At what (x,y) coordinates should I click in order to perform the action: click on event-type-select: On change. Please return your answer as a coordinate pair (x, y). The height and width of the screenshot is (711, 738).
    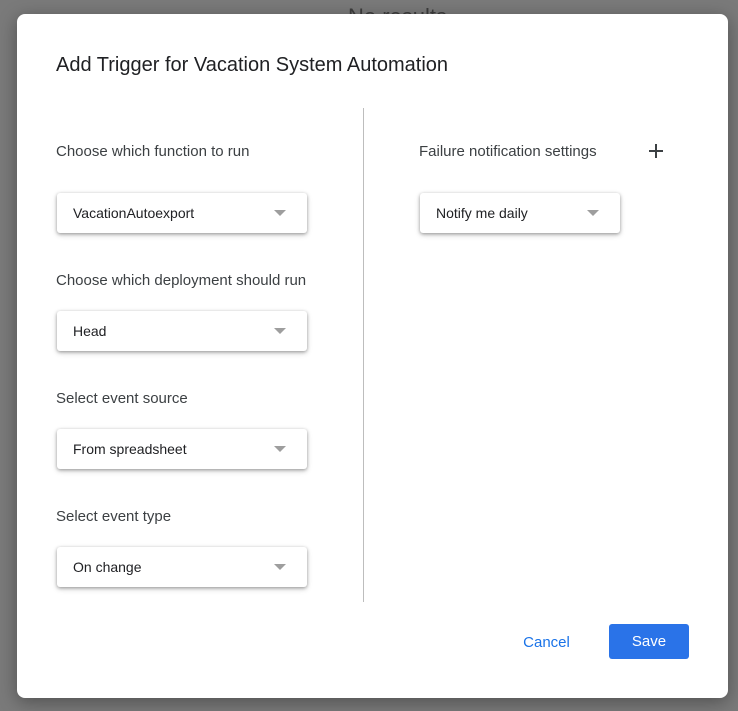
    Looking at the image, I should click on (182, 567).